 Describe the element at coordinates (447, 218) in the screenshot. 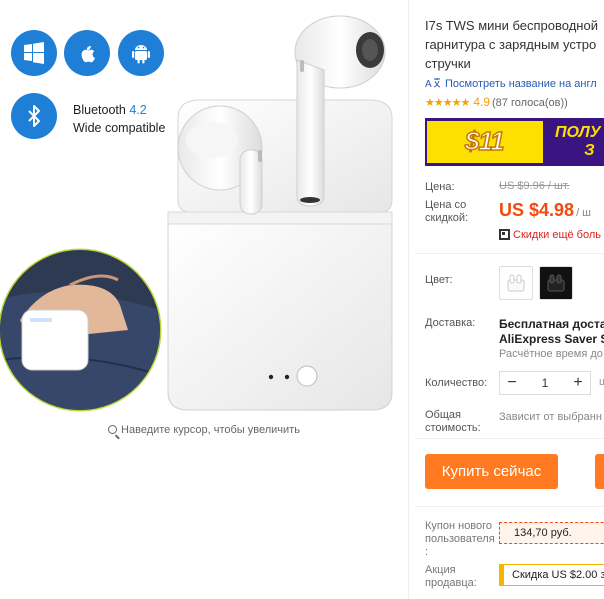

I see `discount-label-line-2: скидкой:` at that location.